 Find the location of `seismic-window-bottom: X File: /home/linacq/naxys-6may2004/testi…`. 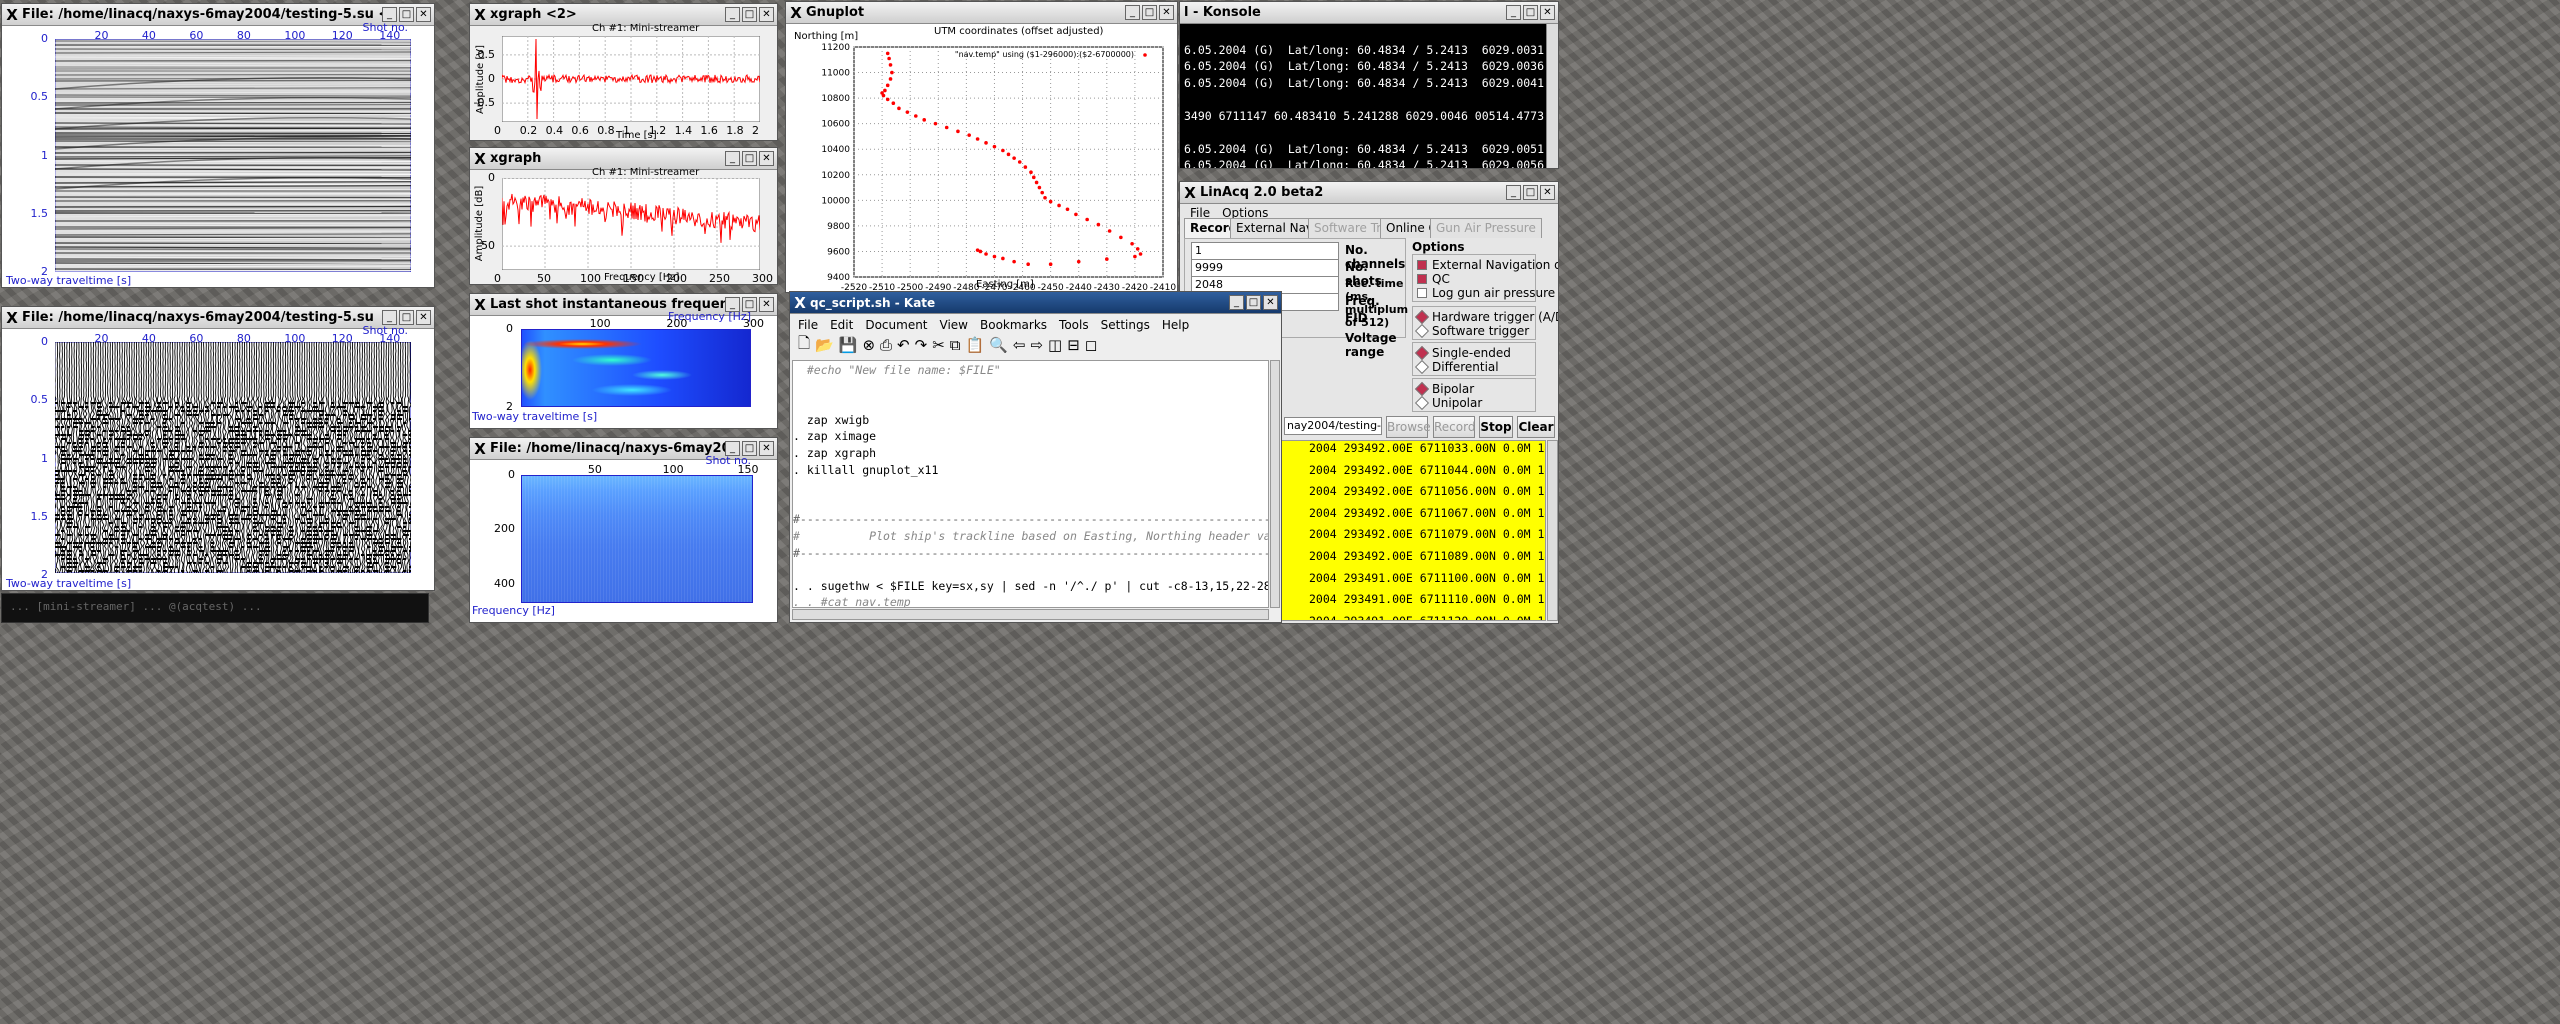

seismic-window-bottom: X File: /home/linacq/naxys-6may2004/testi… is located at coordinates (218, 448).